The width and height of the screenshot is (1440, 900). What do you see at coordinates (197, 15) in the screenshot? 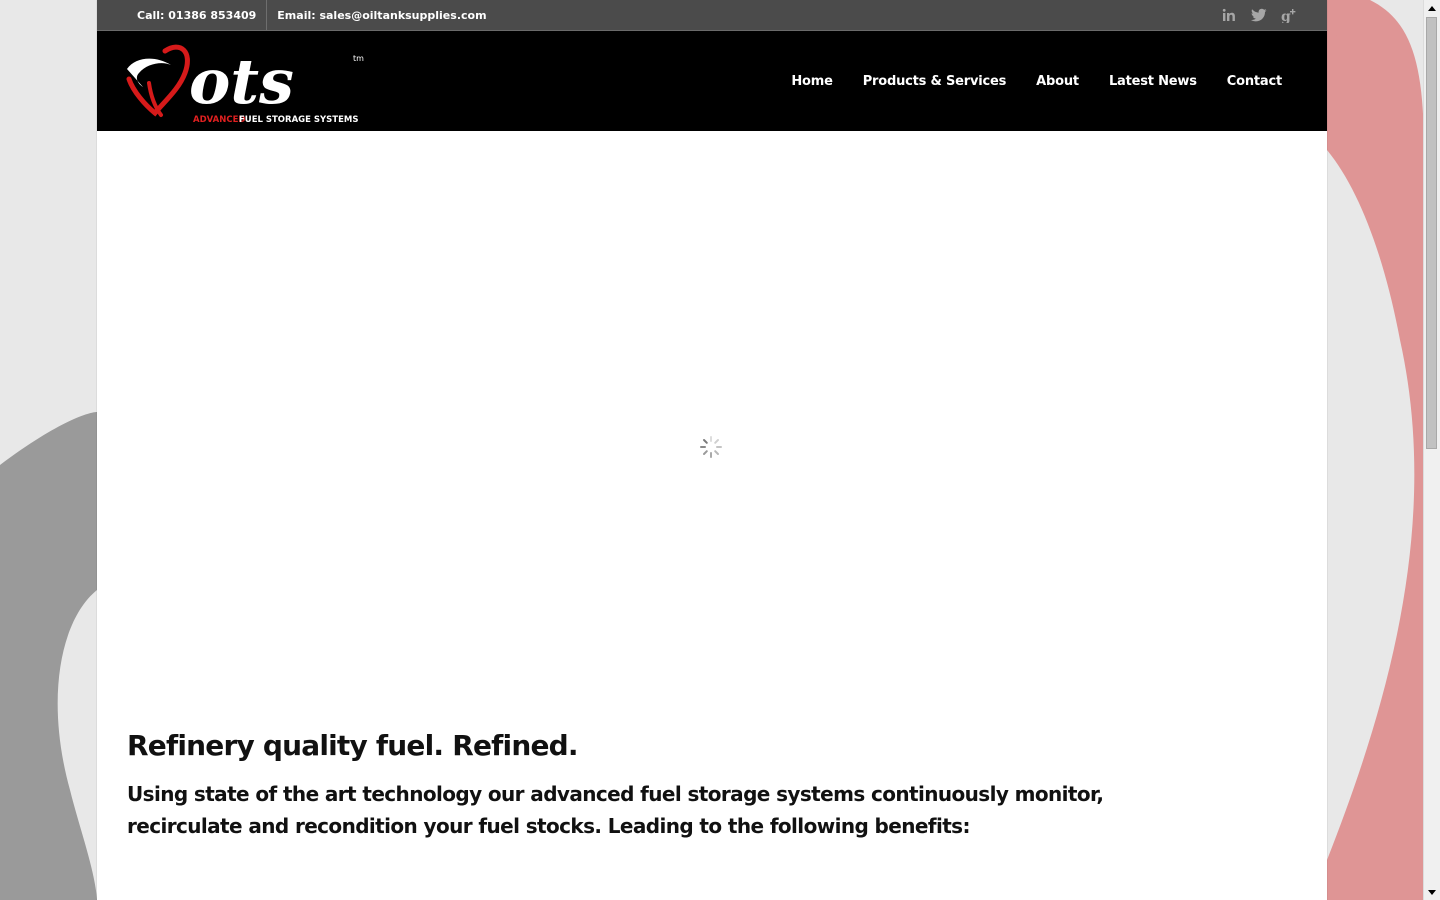
I see `phone-link: Call: 01386 853409` at bounding box center [197, 15].